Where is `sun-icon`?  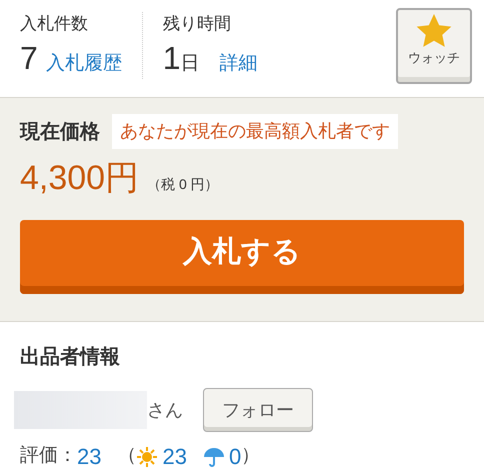
sun-icon is located at coordinates (147, 457).